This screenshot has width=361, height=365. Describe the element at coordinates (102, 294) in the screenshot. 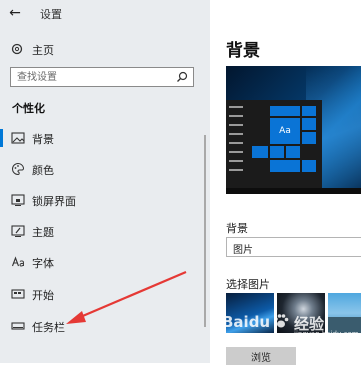

I see `sidebar-item-start: 开始` at that location.